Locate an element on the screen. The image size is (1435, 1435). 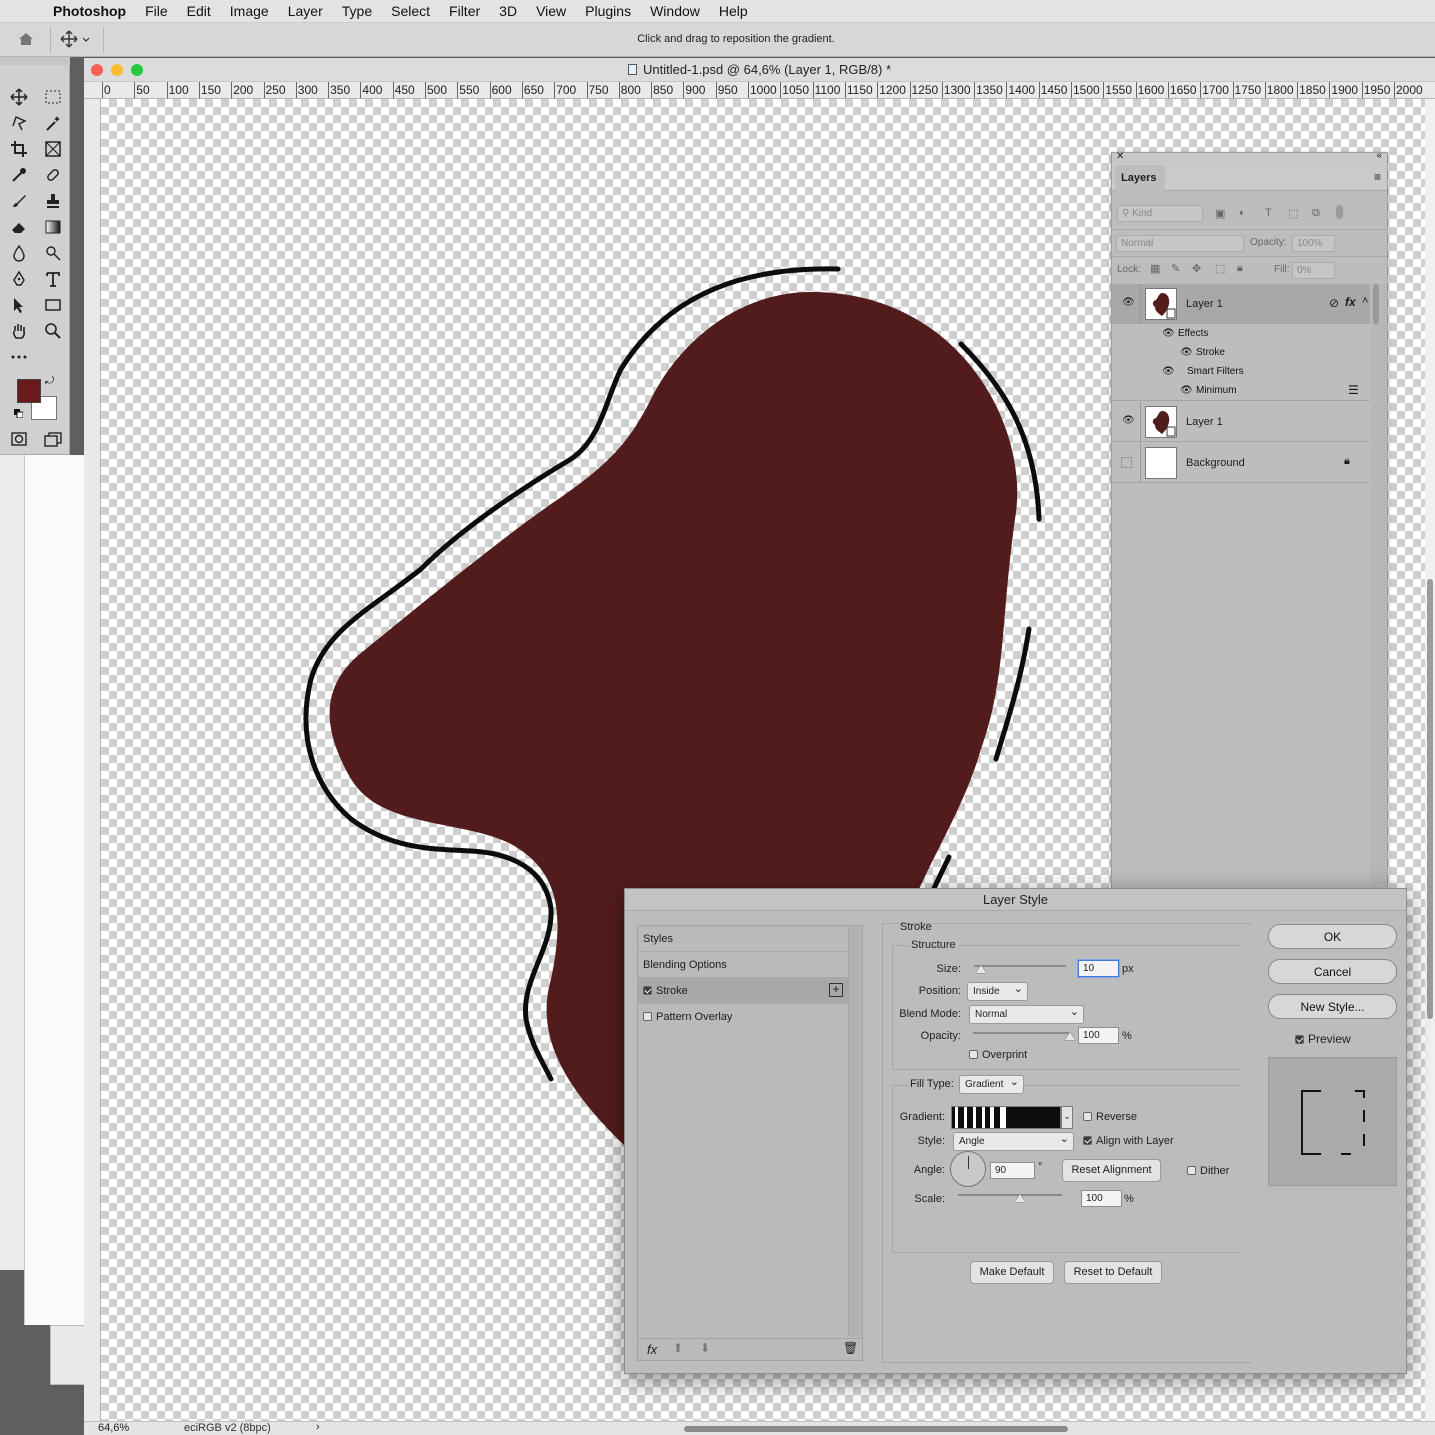
styles-item: Styles is located at coordinates (743, 939).